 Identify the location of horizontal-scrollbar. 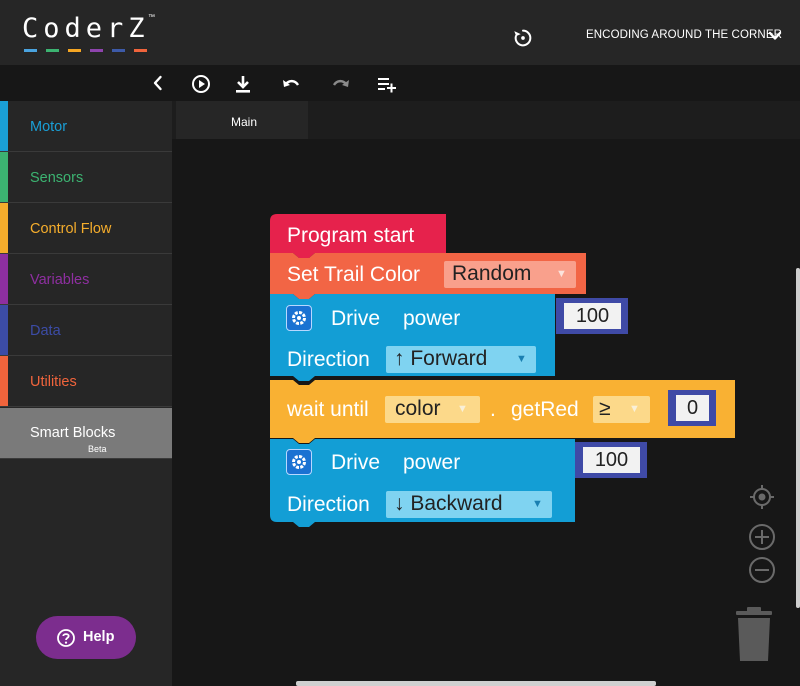
(476, 683).